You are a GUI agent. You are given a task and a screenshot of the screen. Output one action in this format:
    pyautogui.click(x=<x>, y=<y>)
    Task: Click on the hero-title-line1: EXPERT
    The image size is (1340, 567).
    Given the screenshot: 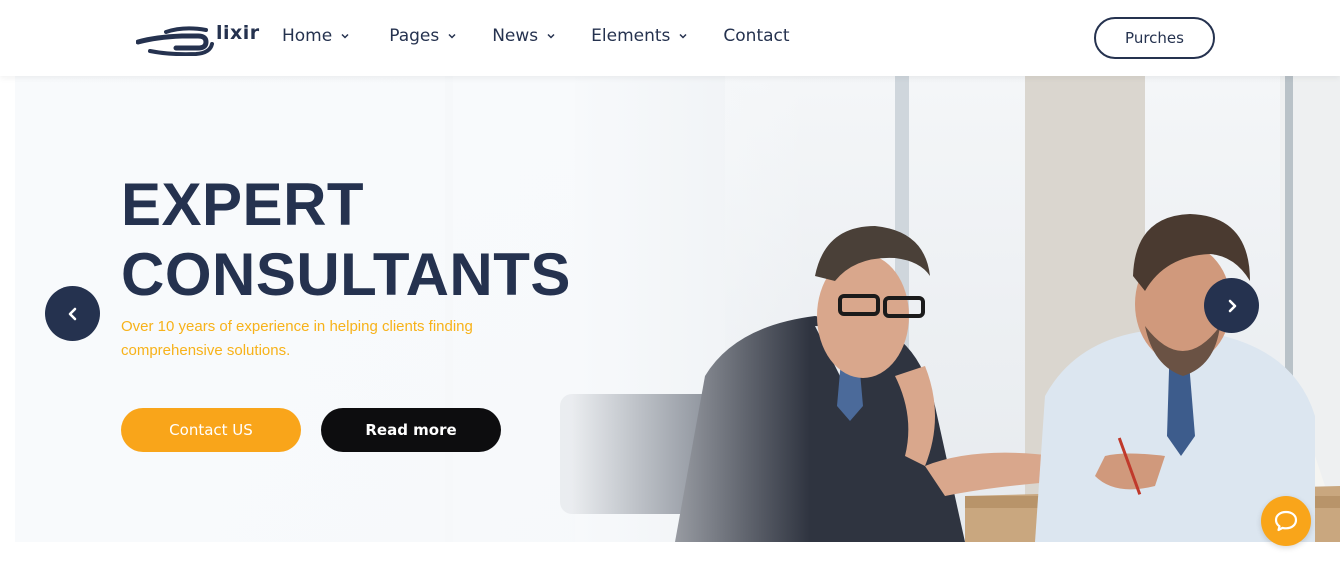 What is the action you would take?
    pyautogui.click(x=243, y=204)
    